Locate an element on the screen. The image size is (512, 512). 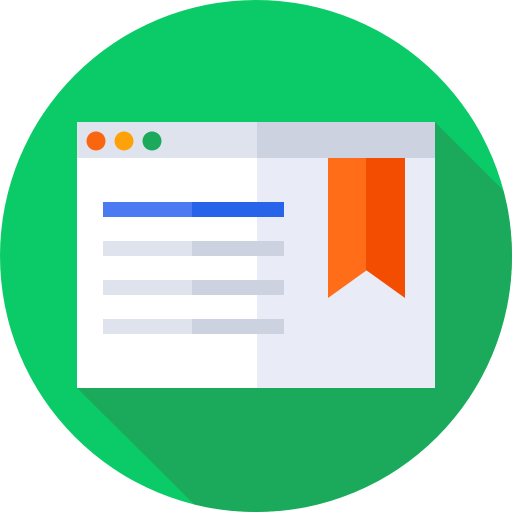
text-line-2-left is located at coordinates (148, 287).